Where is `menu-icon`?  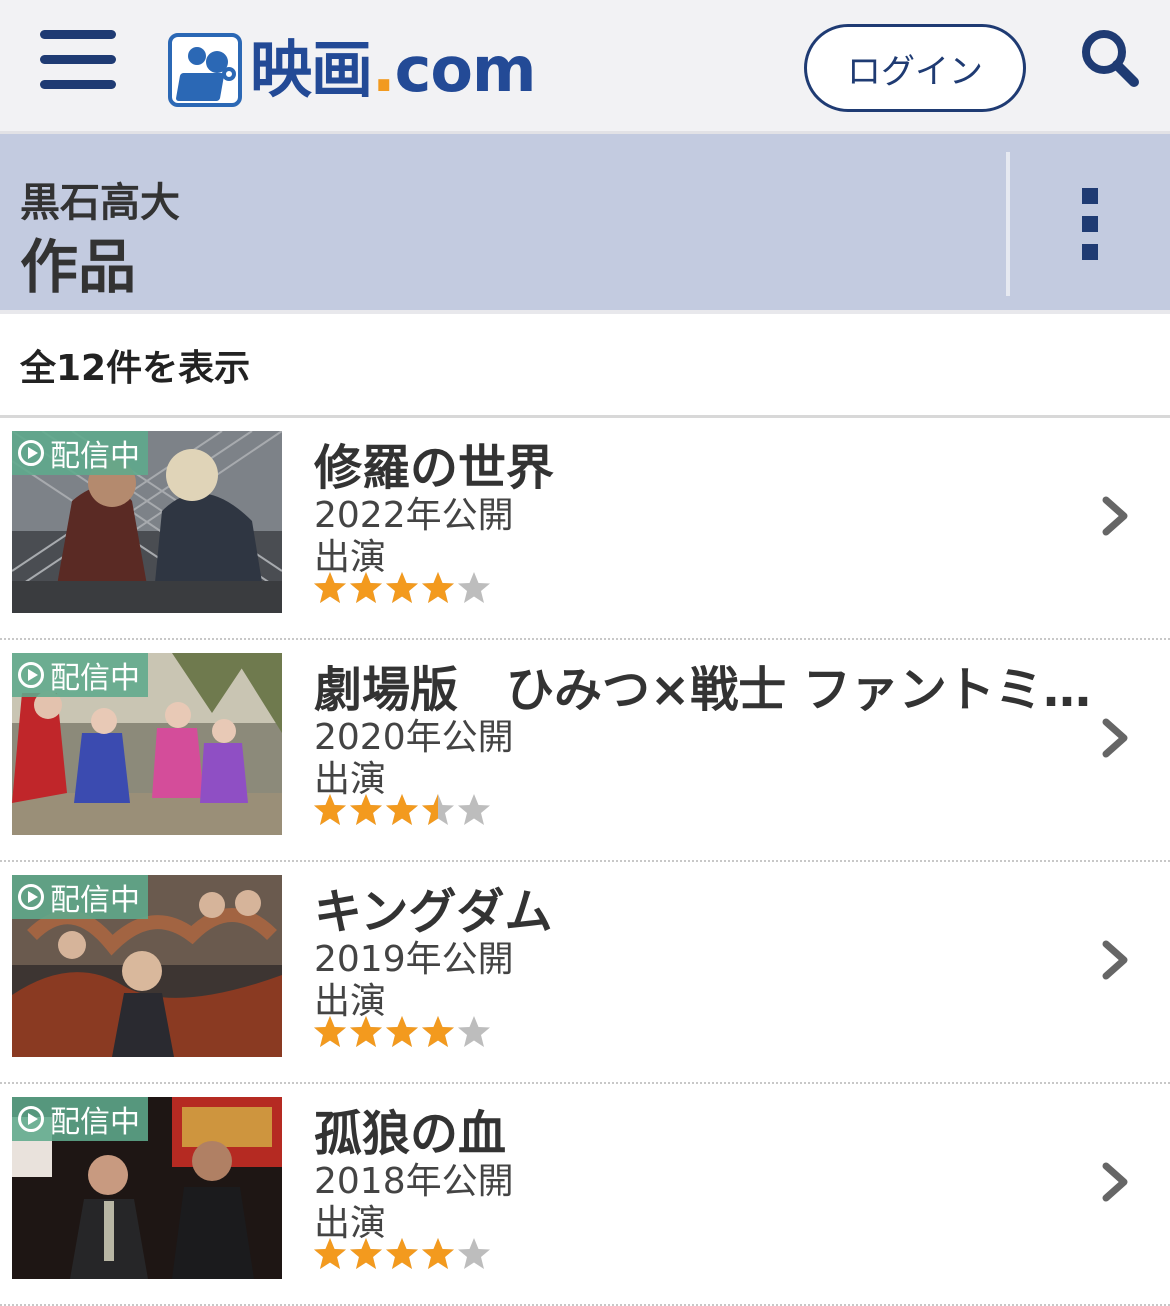
menu-icon is located at coordinates (79, 61).